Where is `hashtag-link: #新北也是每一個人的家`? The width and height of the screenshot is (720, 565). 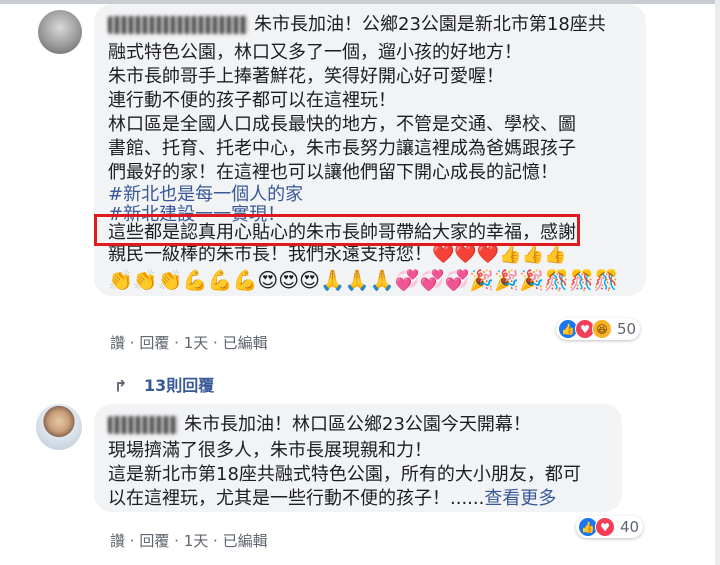 hashtag-link: #新北也是每一個人的家 is located at coordinates (205, 194).